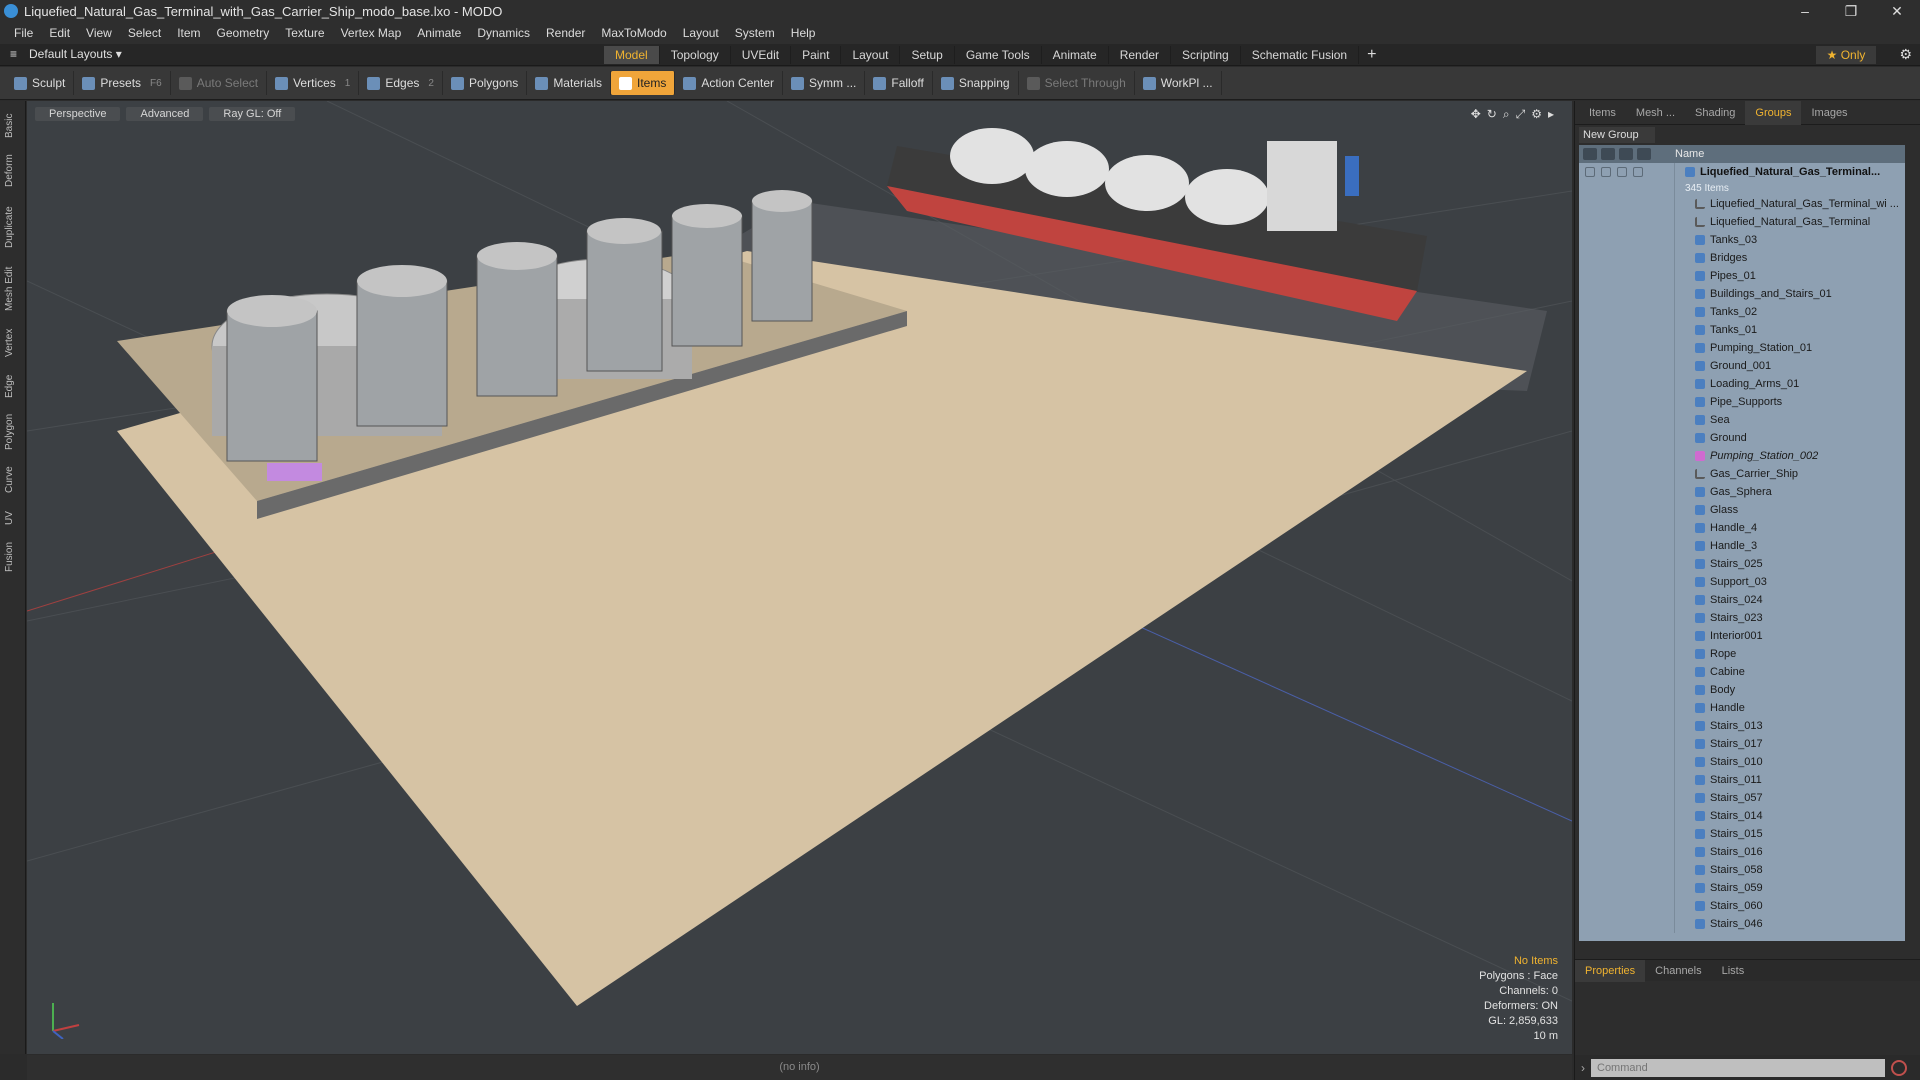  Describe the element at coordinates (252, 114) in the screenshot. I see `raygl-toggle: Ray GL: Off` at that location.